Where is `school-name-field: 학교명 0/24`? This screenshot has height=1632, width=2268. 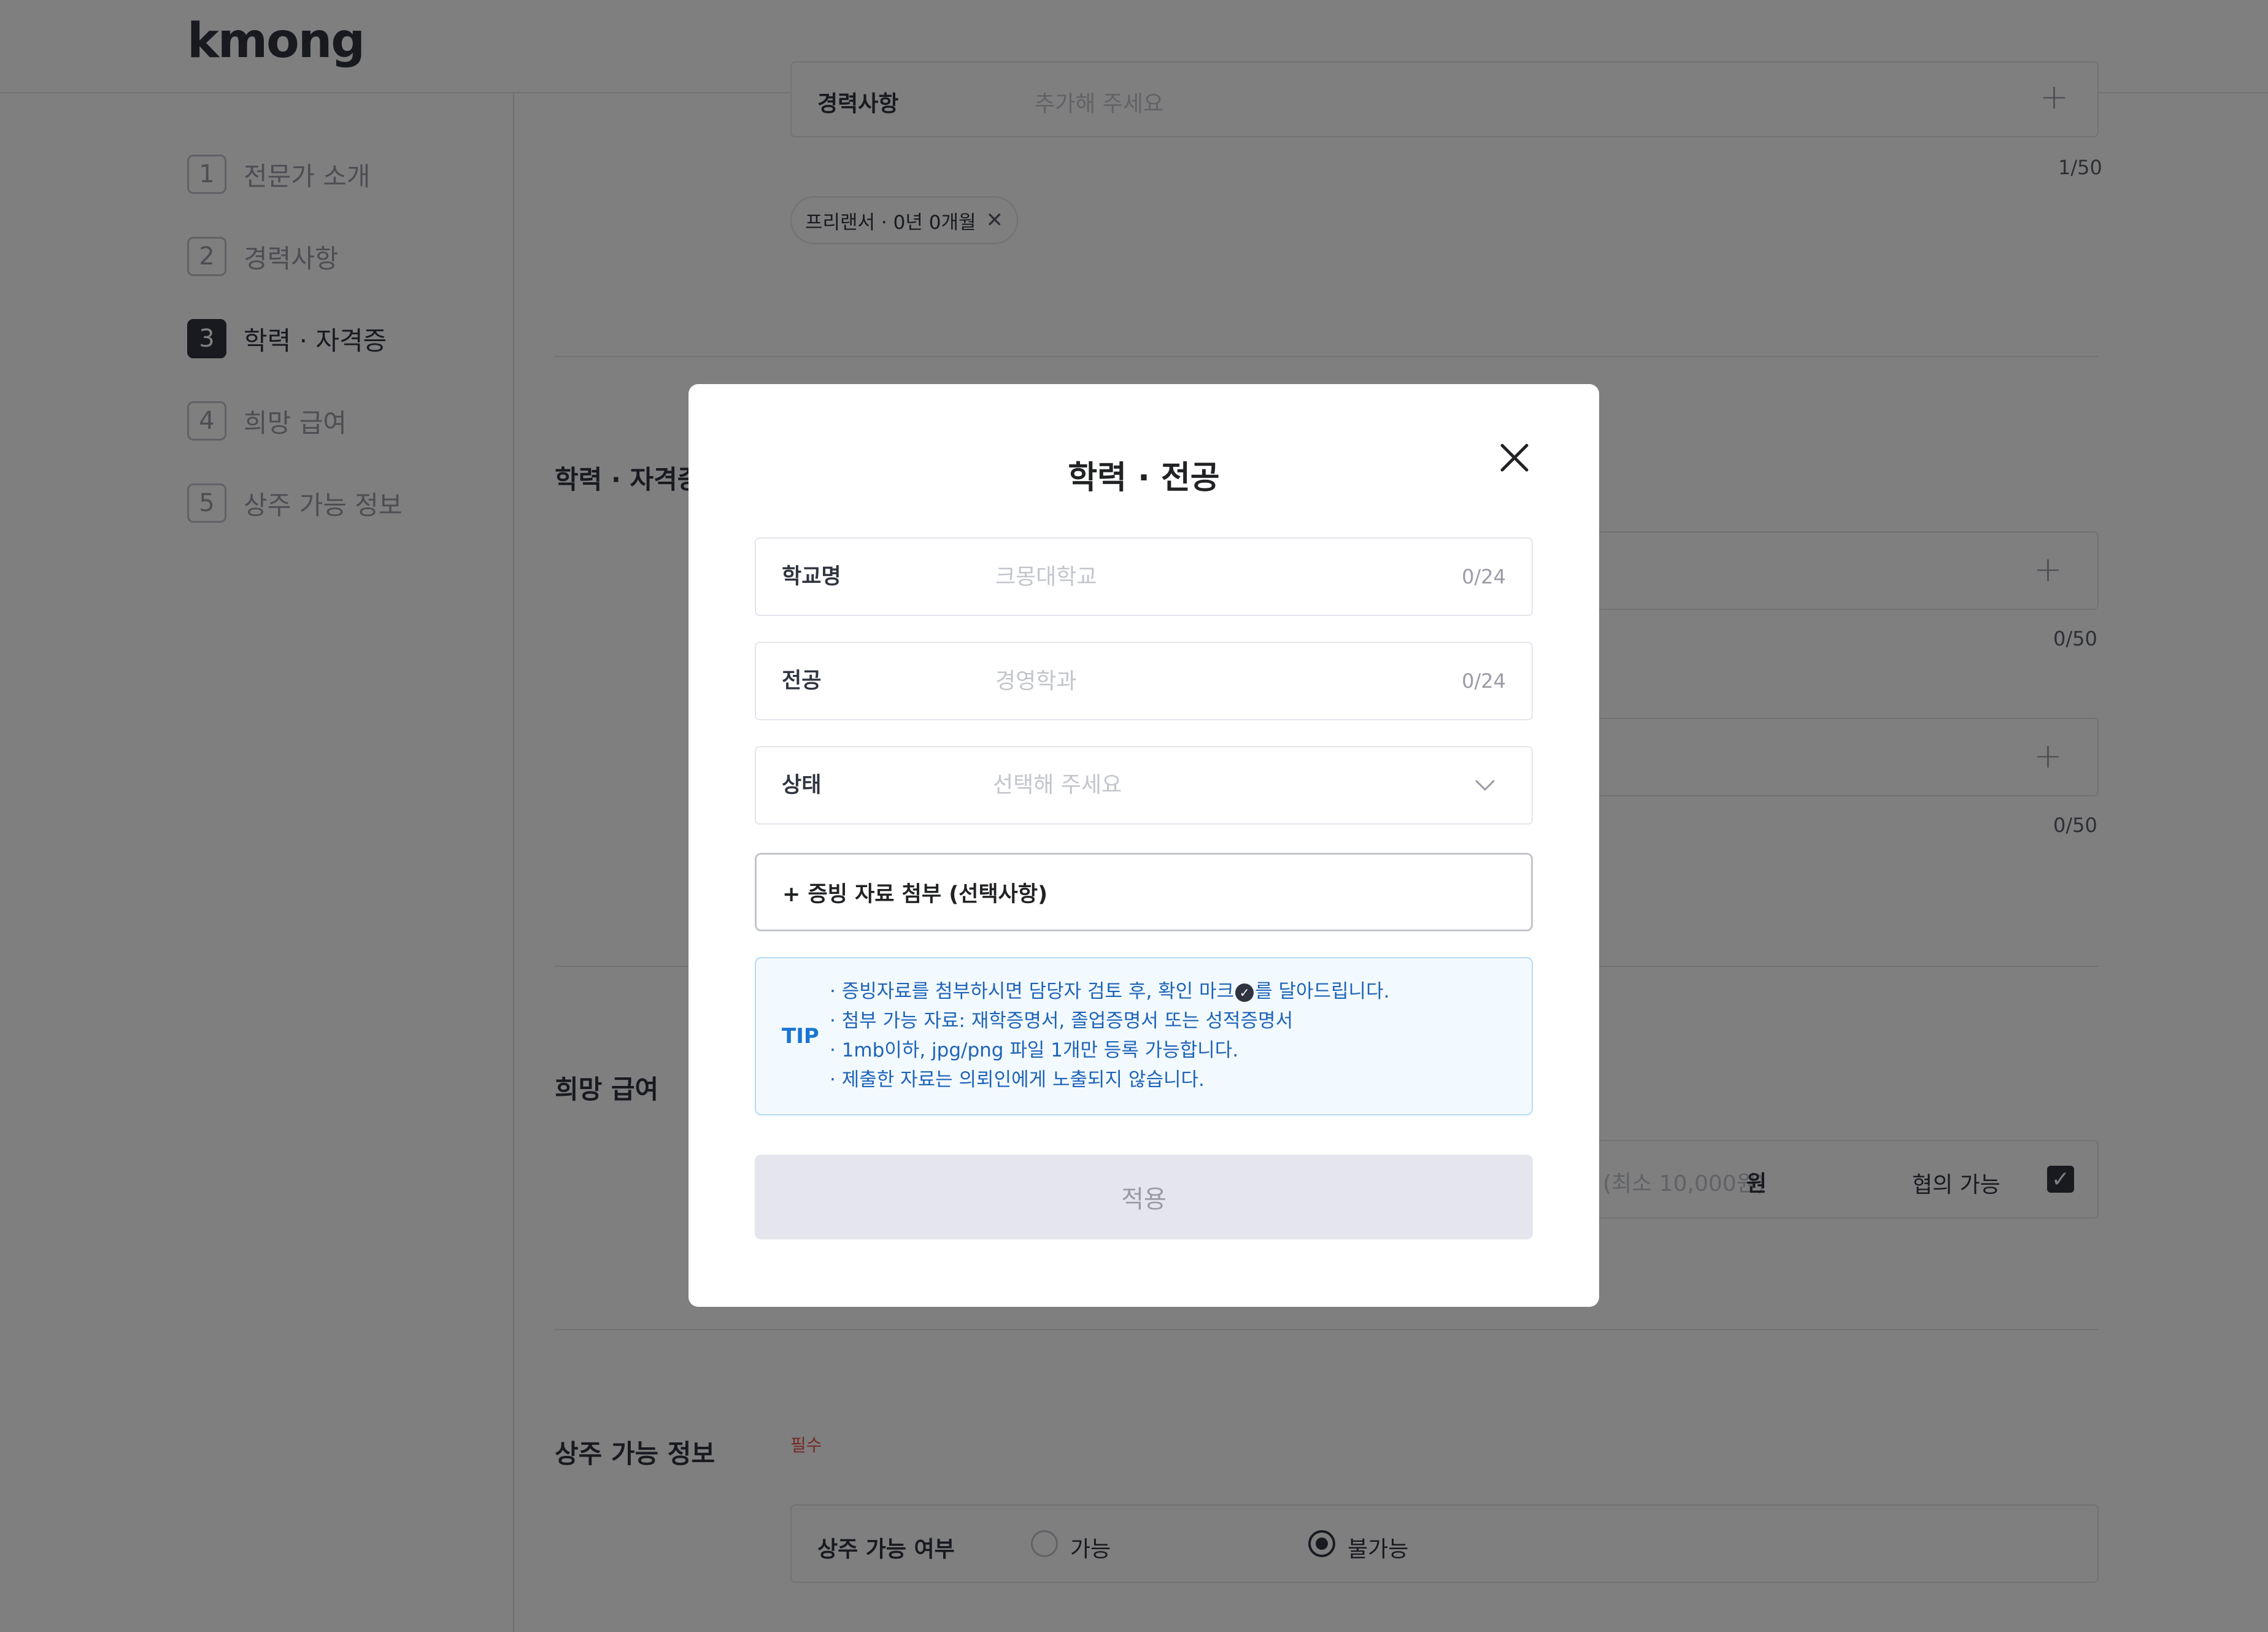 school-name-field: 학교명 0/24 is located at coordinates (1144, 576).